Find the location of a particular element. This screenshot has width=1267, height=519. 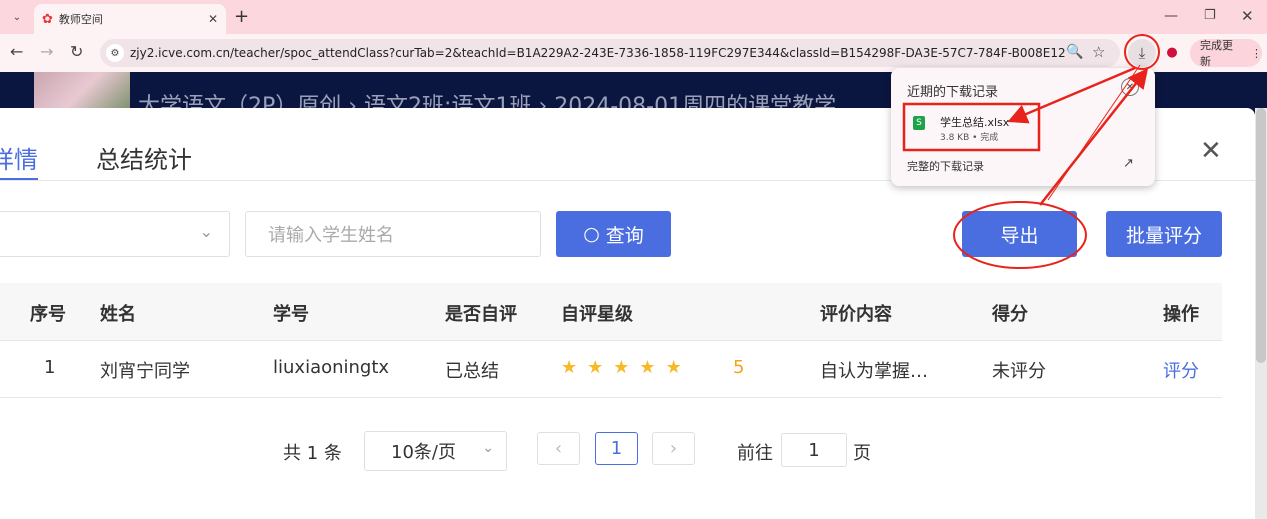

annotation-overlay is located at coordinates (1031, 151).